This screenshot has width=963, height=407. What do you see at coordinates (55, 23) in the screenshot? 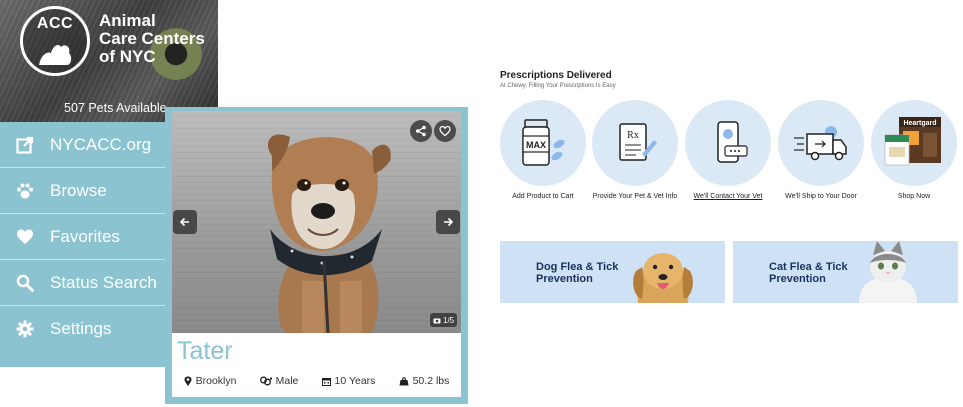
I see `logo-letters: ACC` at bounding box center [55, 23].